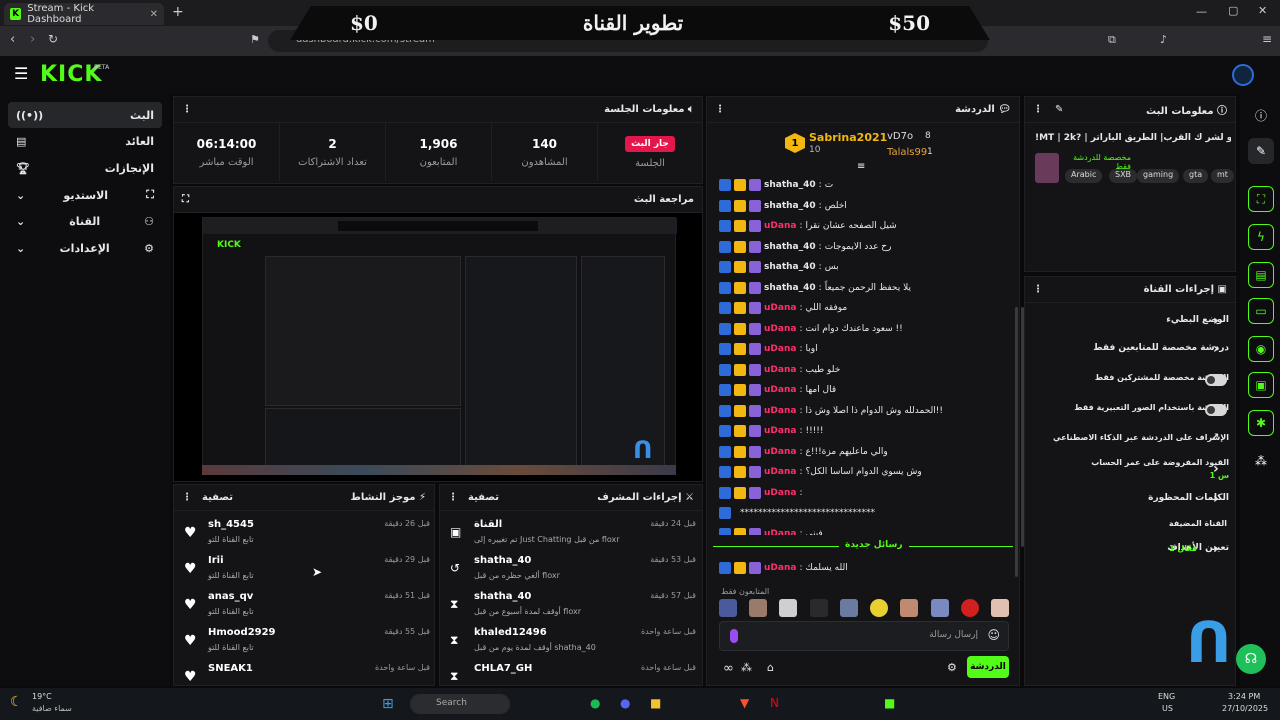  Describe the element at coordinates (1251, 659) in the screenshot. I see `support-headset-icon: ☊` at that location.